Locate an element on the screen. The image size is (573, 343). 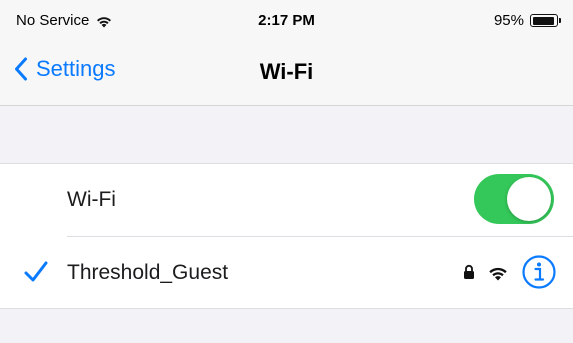
battery-icon is located at coordinates (545, 20).